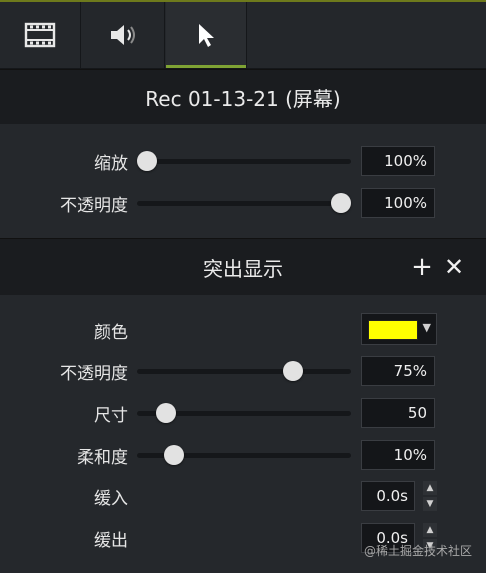 This screenshot has width=486, height=573. I want to click on ease-in-stepper: ▲ ▼, so click(430, 496).